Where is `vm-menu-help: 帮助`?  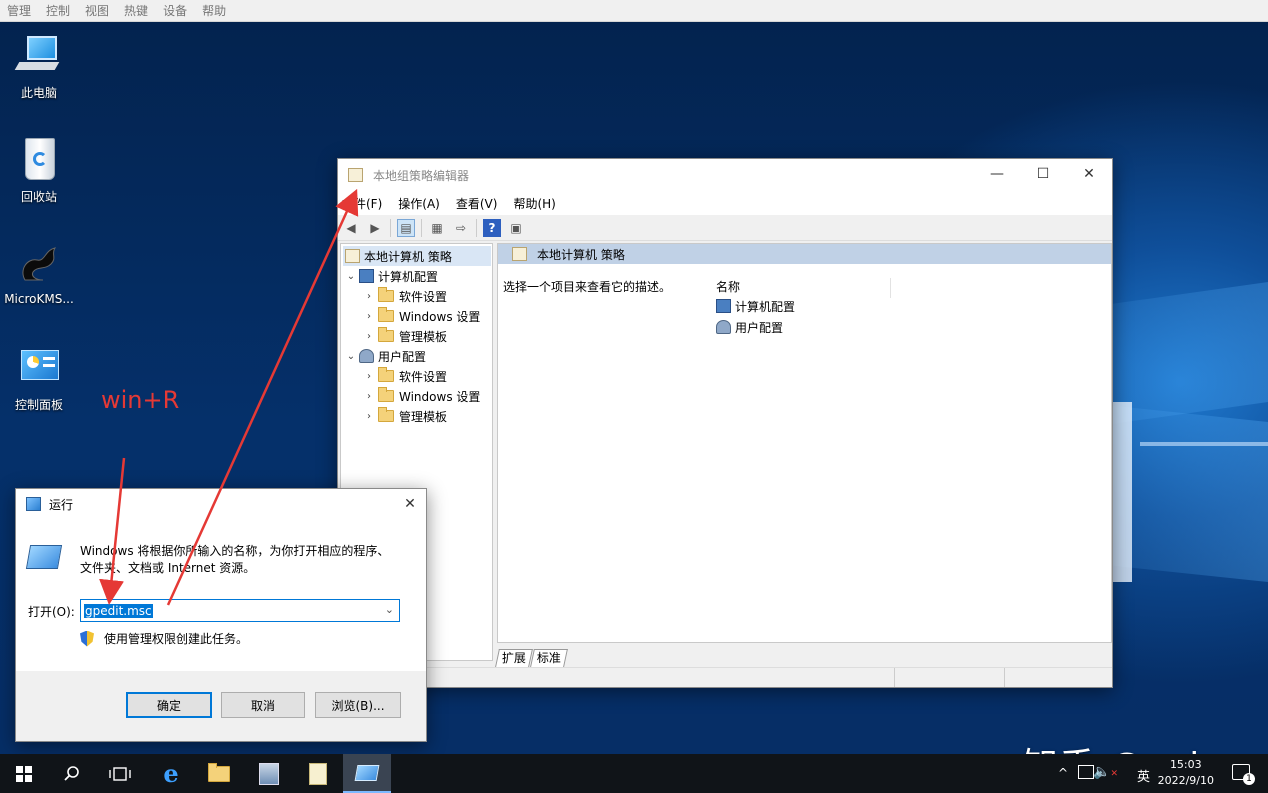
vm-menu-help: 帮助 is located at coordinates (214, 10).